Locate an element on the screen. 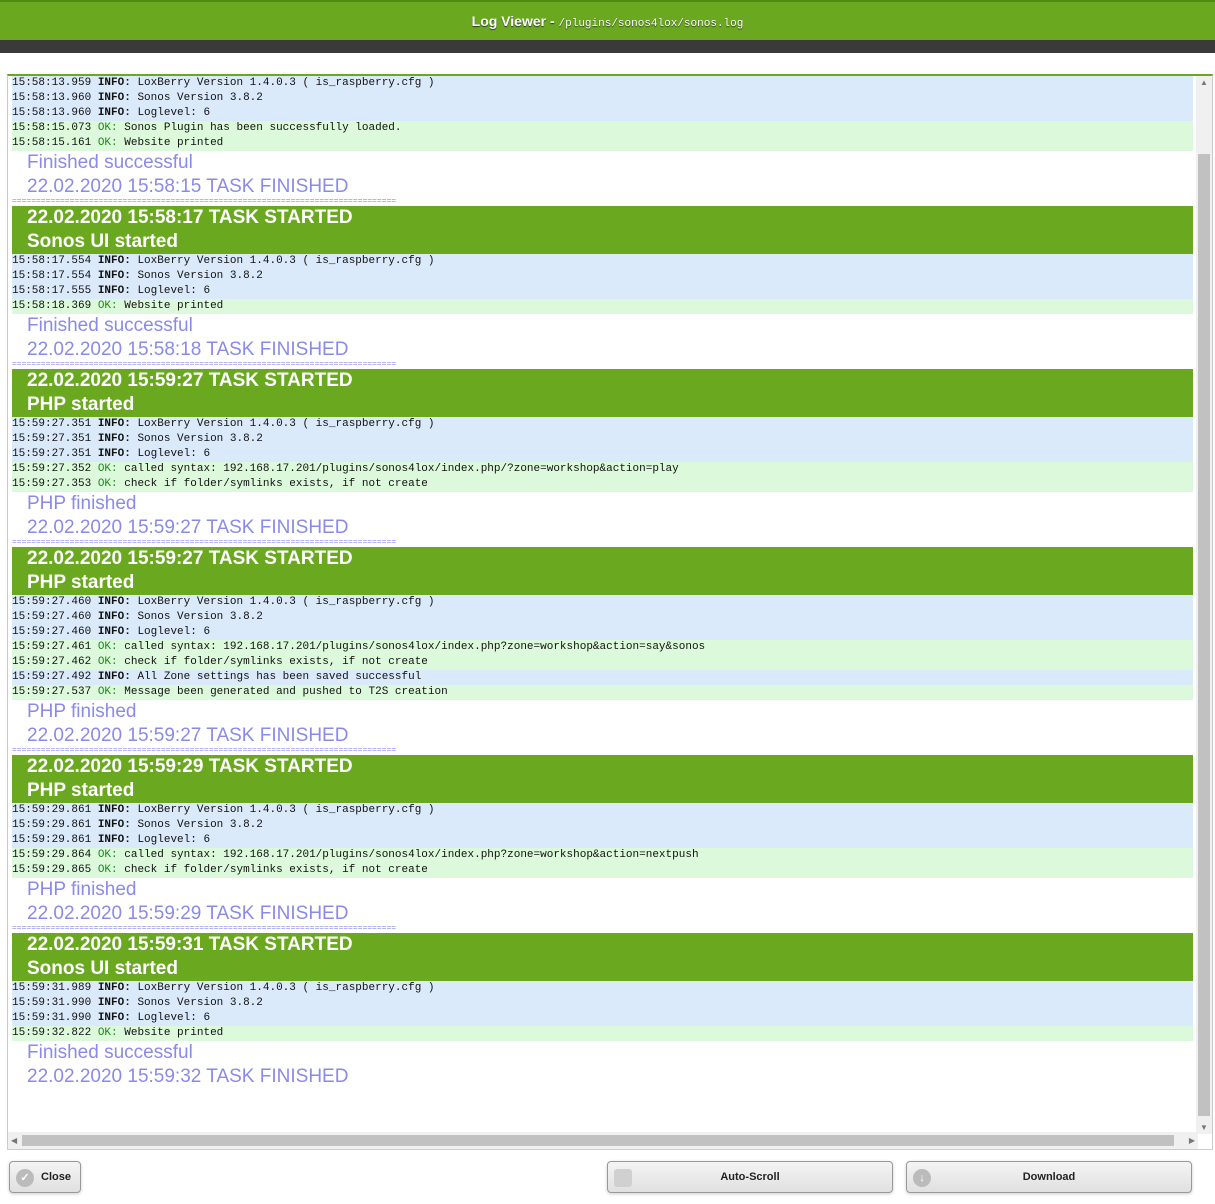 The height and width of the screenshot is (1204, 1215). checkbox-icon is located at coordinates (623, 1178).